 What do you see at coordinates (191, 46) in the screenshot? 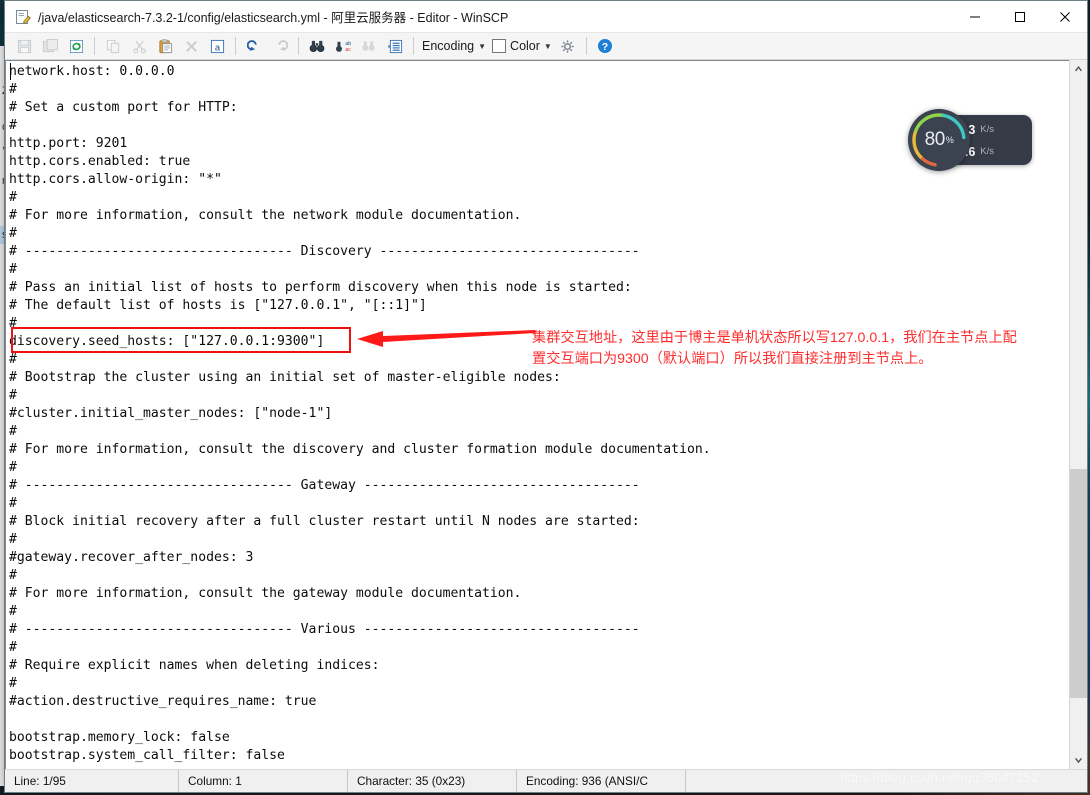
I see `delete-icon` at bounding box center [191, 46].